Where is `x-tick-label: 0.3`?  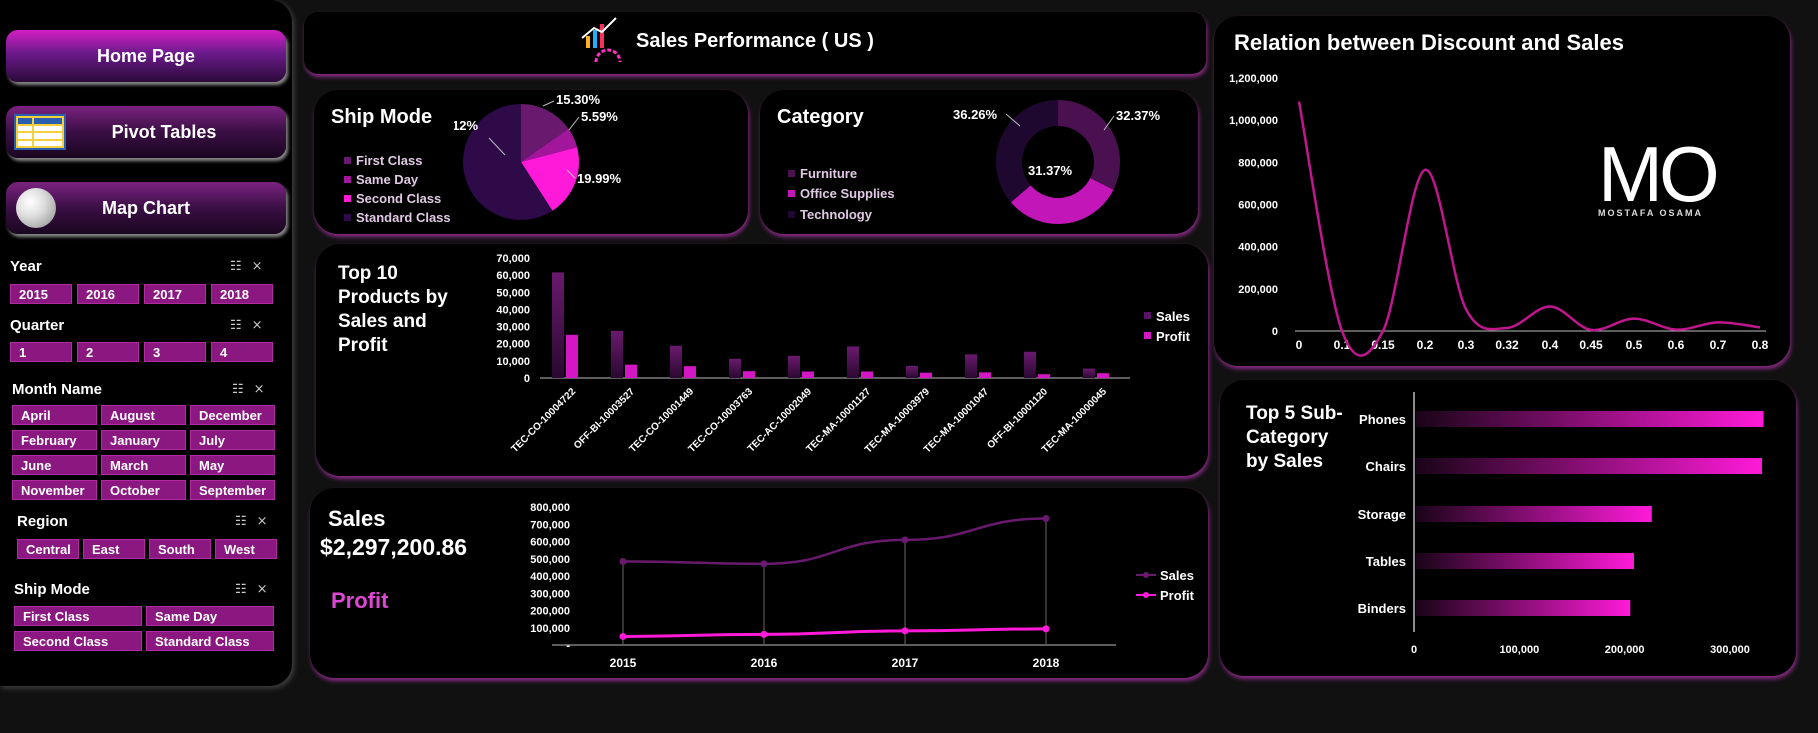 x-tick-label: 0.3 is located at coordinates (1466, 345).